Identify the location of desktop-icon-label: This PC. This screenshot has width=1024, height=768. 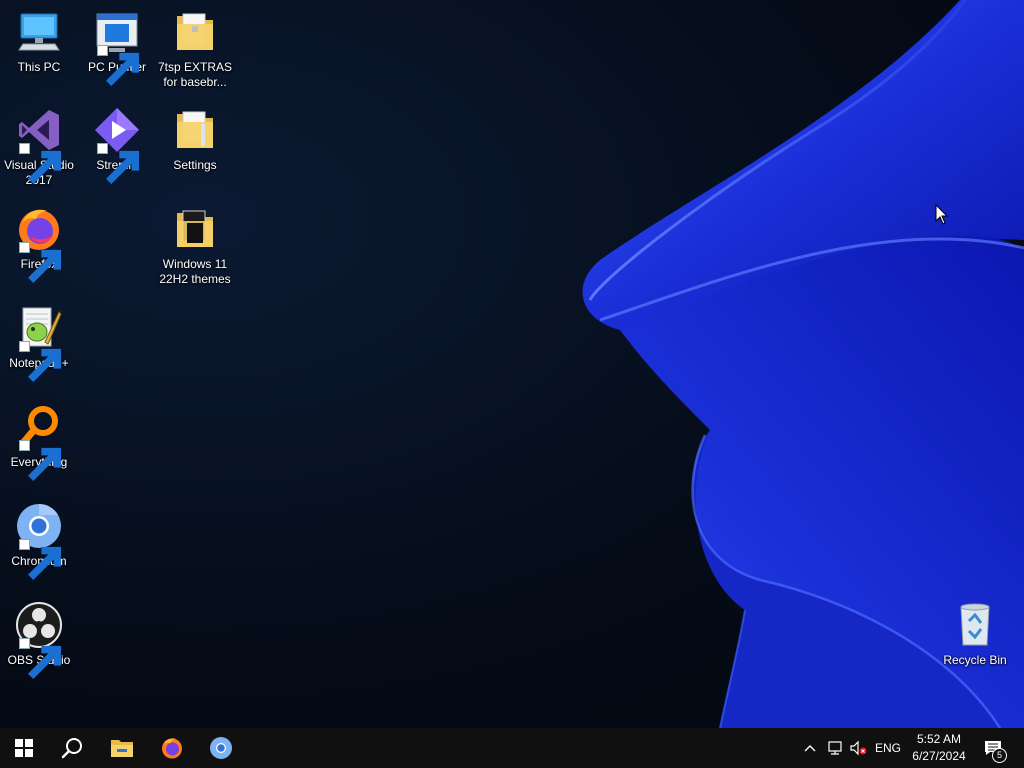
(39, 67).